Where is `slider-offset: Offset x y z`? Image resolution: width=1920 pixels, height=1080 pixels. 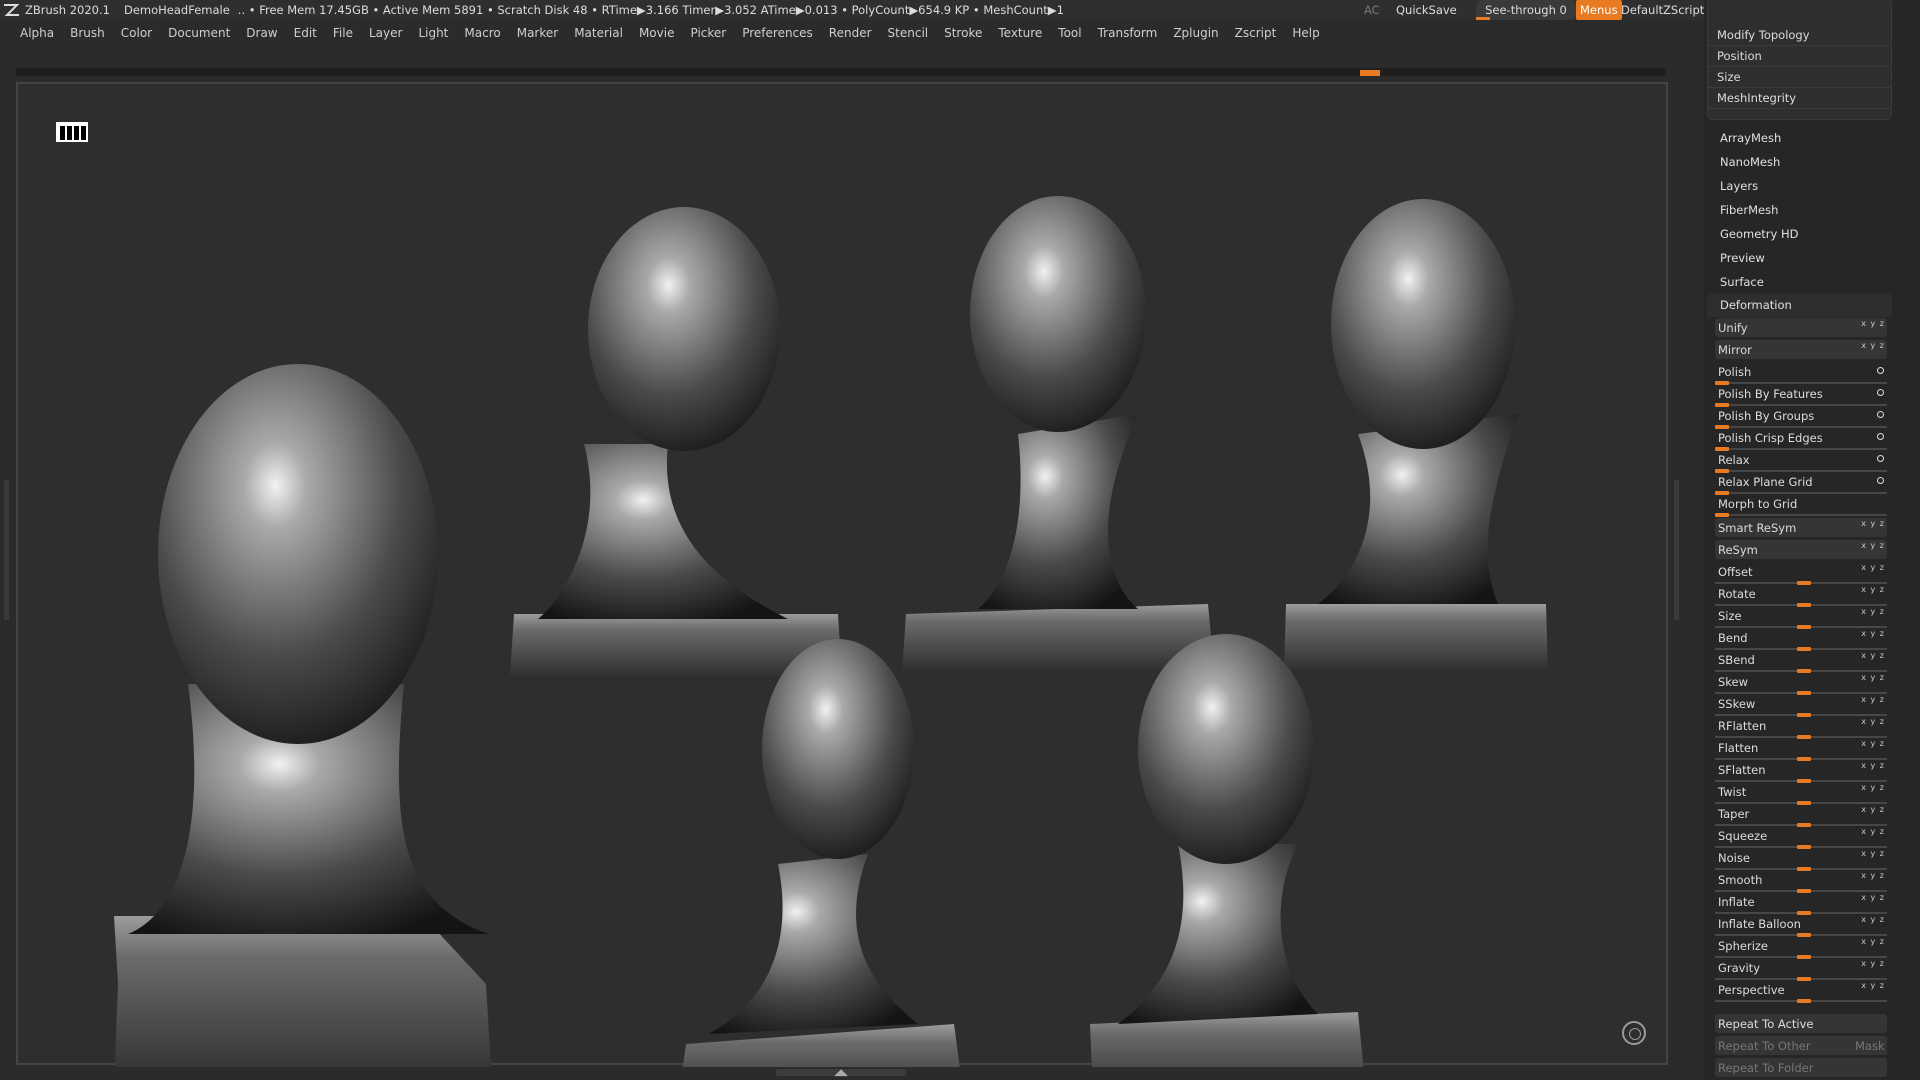 slider-offset: Offset x y z is located at coordinates (1801, 573).